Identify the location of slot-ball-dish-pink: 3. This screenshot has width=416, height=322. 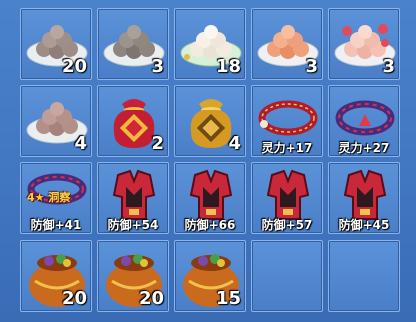
(364, 44).